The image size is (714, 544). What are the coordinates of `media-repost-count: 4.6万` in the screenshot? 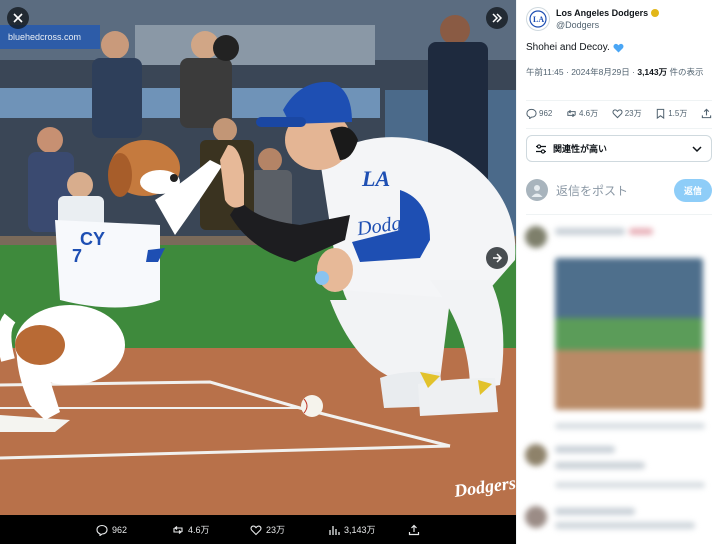 It's located at (199, 530).